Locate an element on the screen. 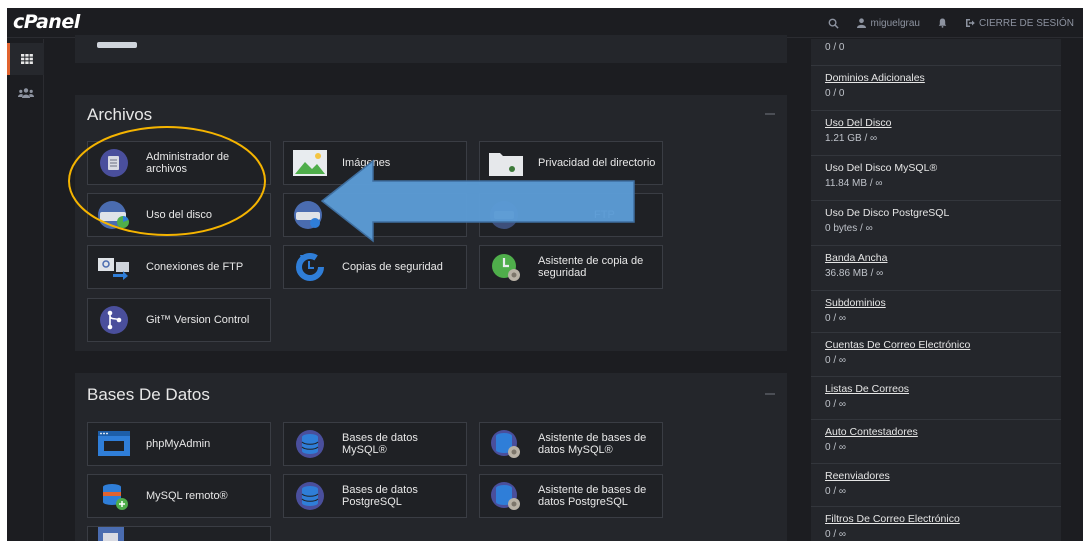 The width and height of the screenshot is (1083, 541). stat-name: Uso De Disco PostgreSQL is located at coordinates (887, 213).